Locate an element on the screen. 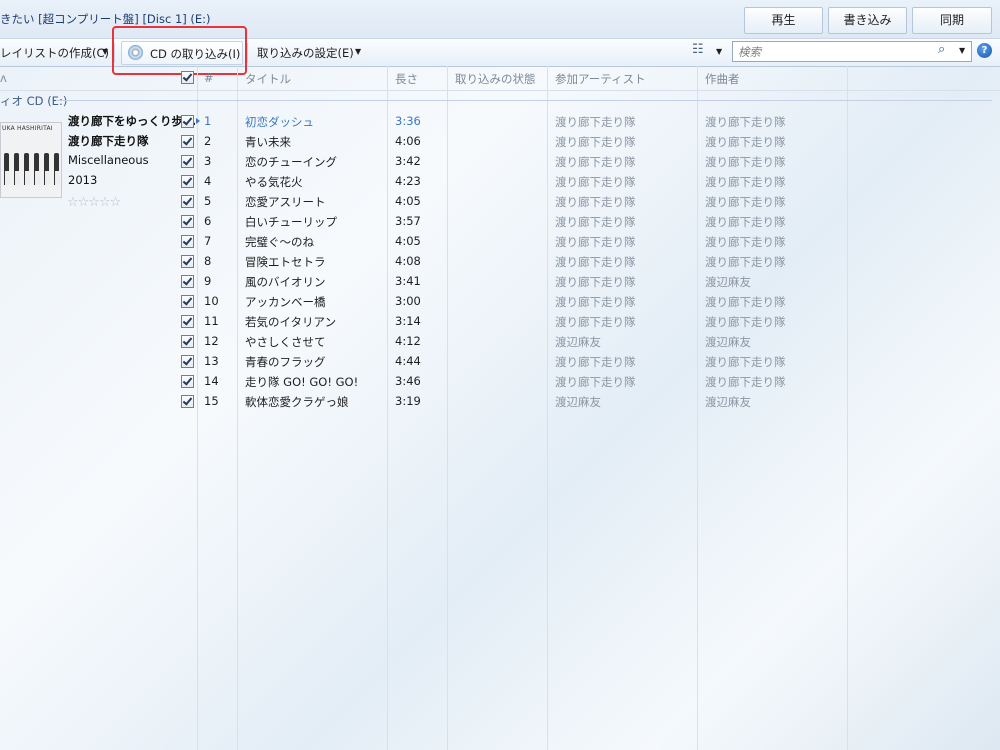 This screenshot has height=750, width=1000. track-row: 9 風のバイオリン 3:41 渡り廊下走り隊 渡辺麻友 is located at coordinates (500, 281).